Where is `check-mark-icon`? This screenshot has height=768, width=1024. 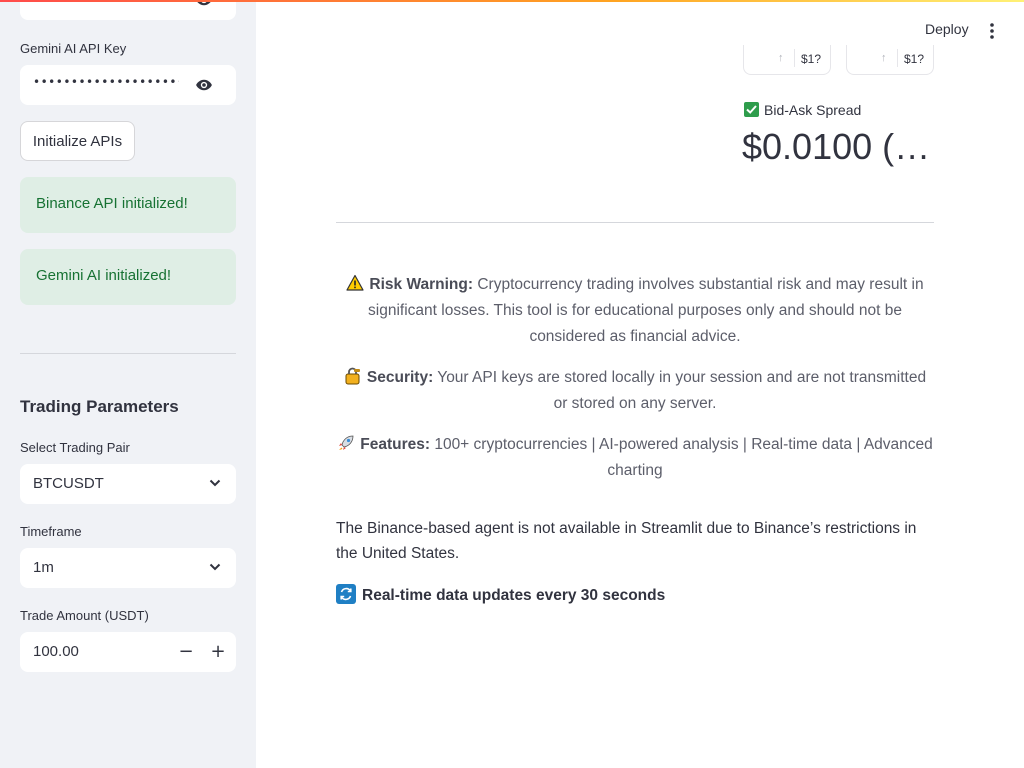
check-mark-icon is located at coordinates (751, 109).